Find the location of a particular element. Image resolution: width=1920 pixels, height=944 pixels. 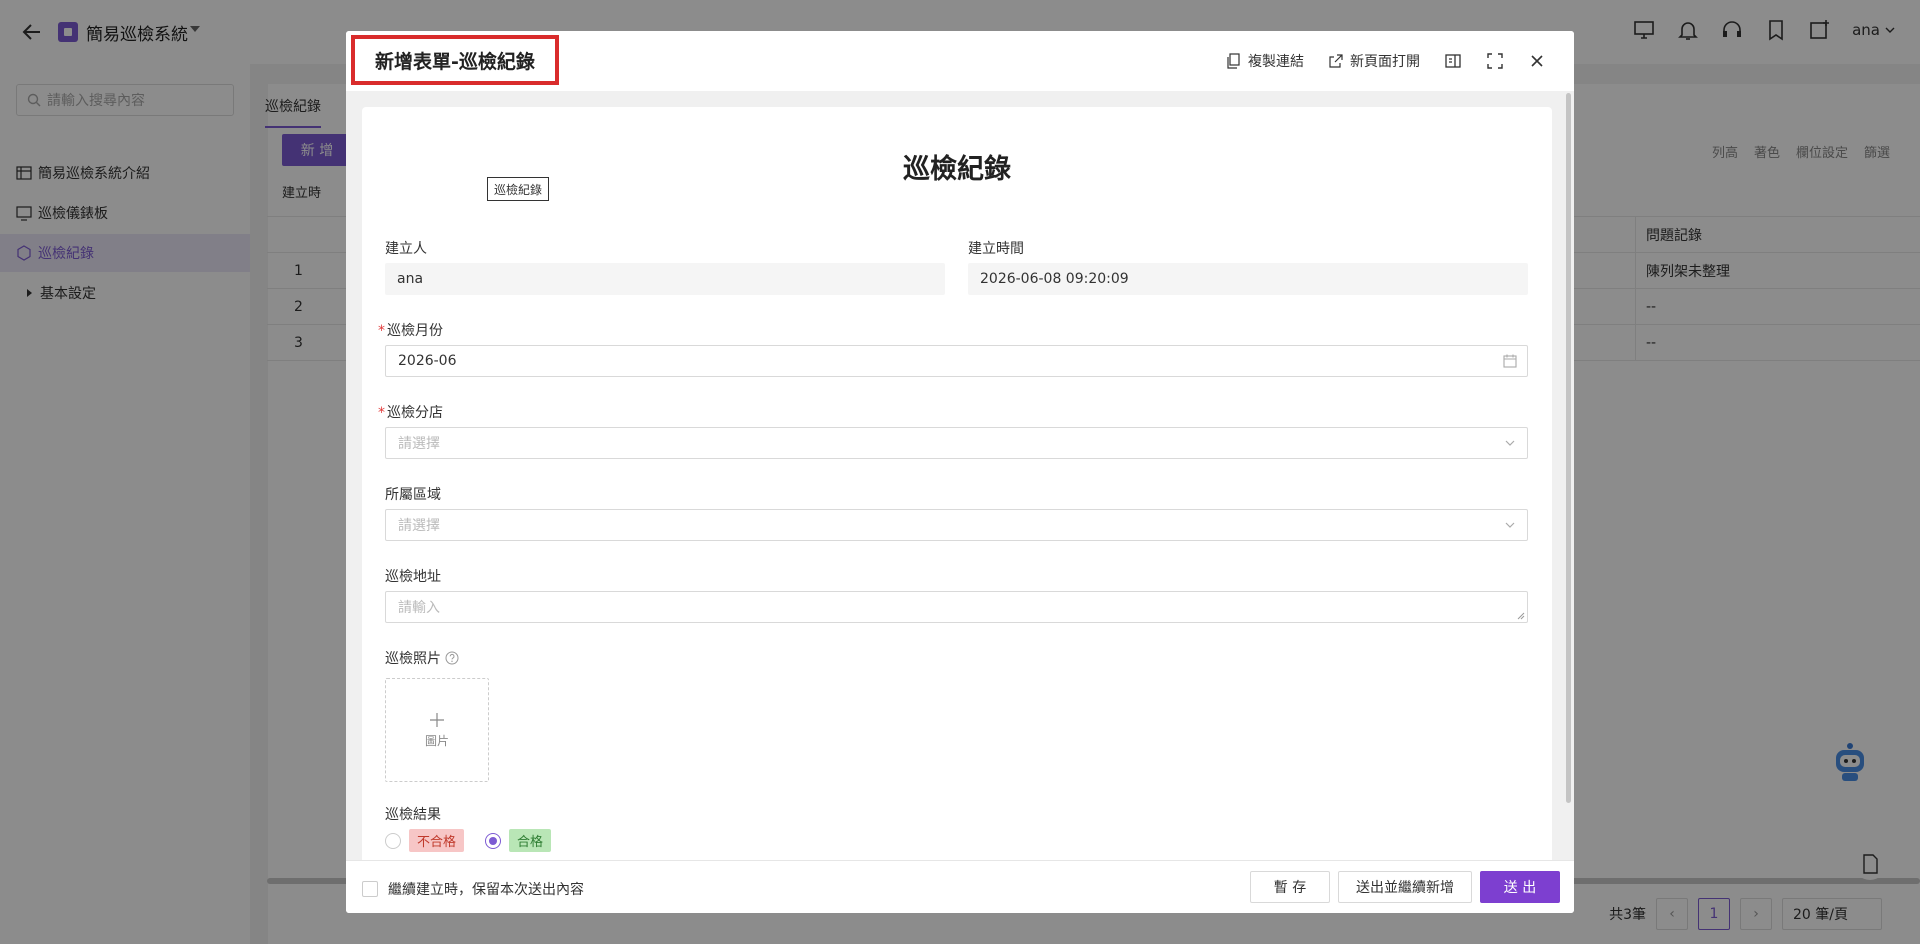

side-panel-icon is located at coordinates (1453, 61).